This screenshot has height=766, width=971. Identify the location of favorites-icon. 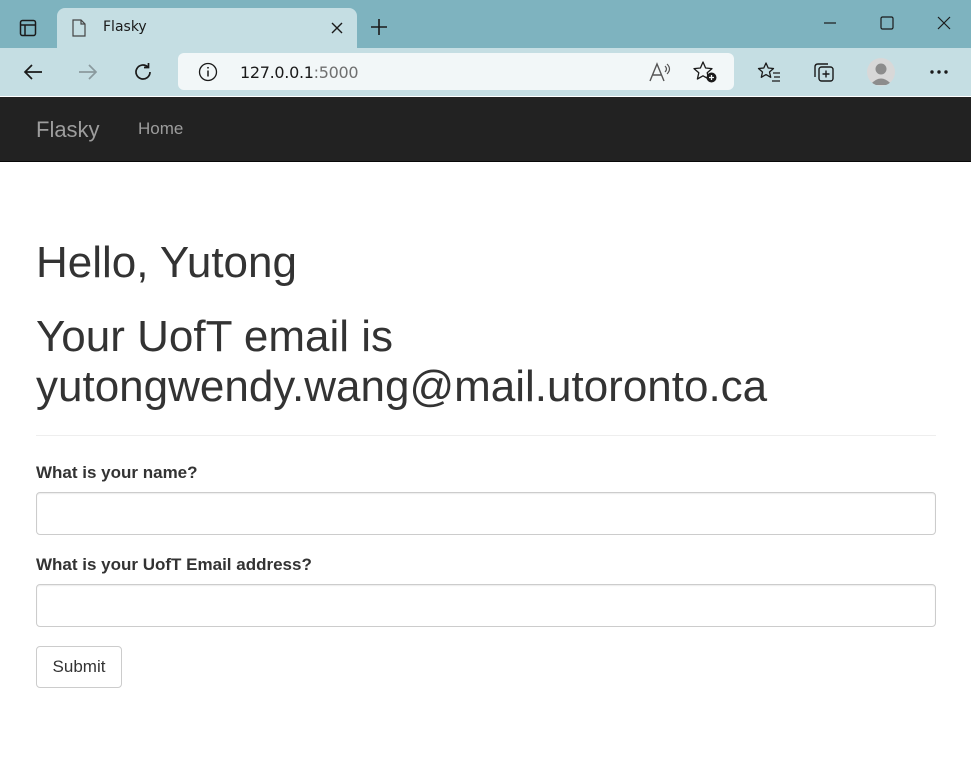
(768, 72).